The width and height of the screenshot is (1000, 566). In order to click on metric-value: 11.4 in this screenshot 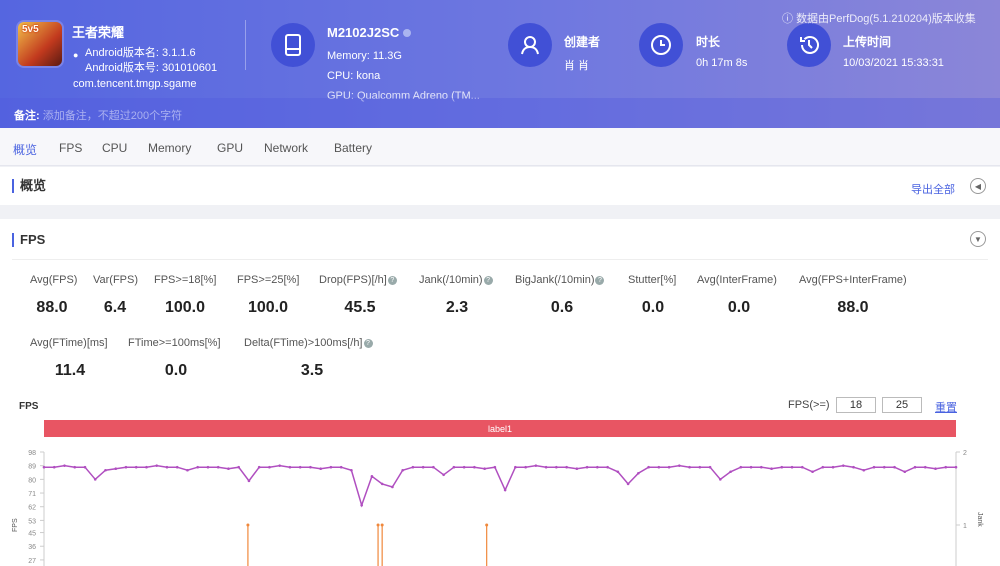, I will do `click(70, 370)`.